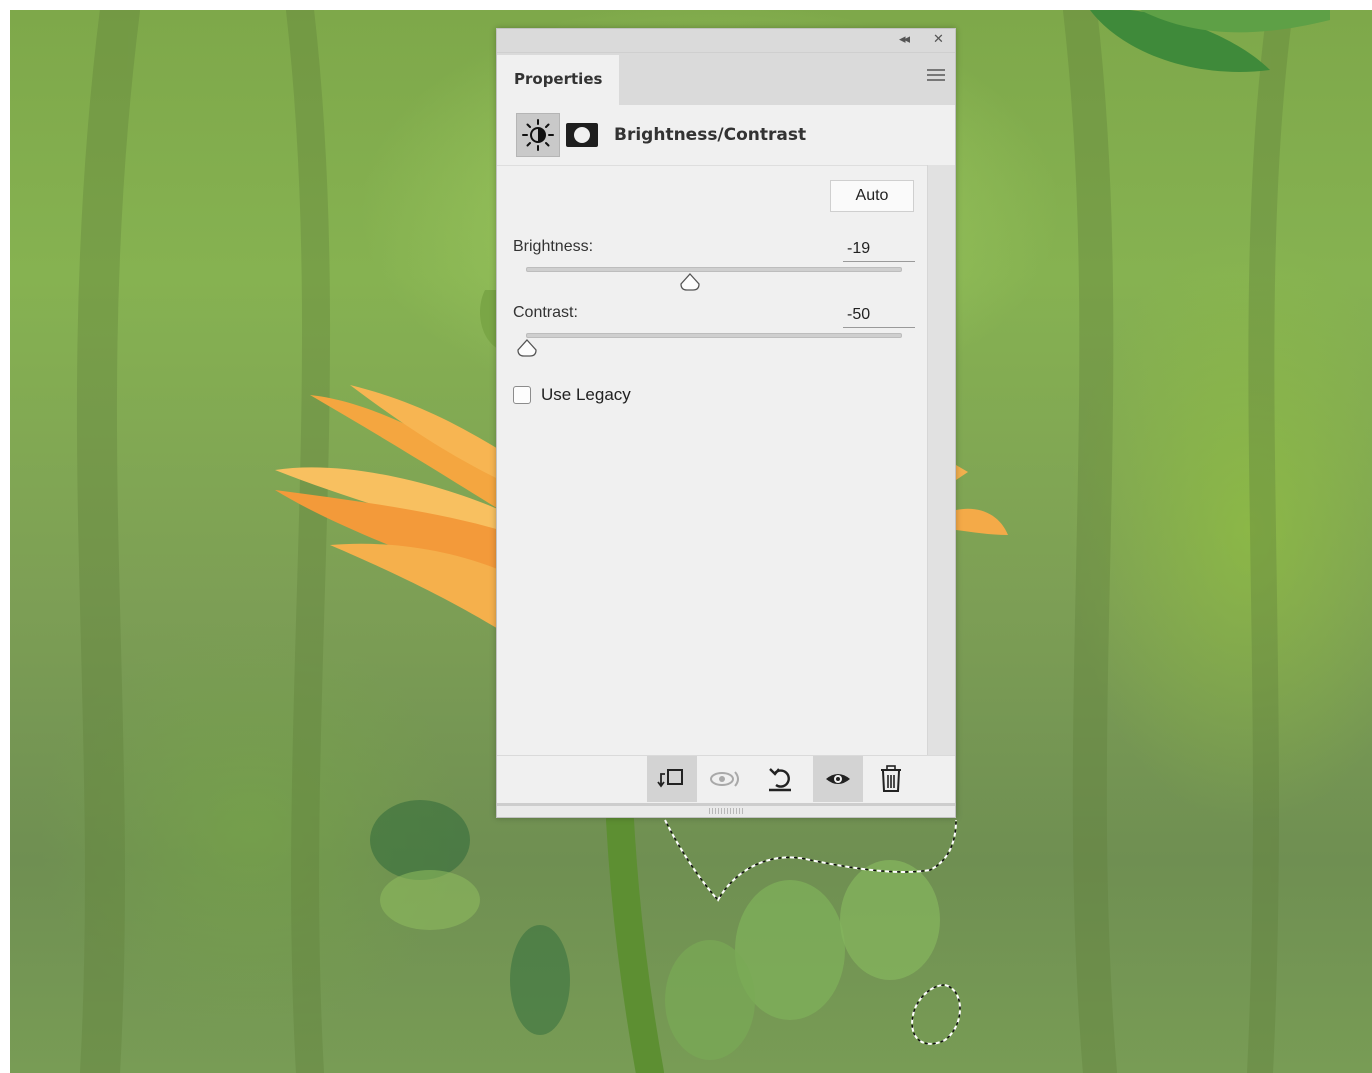 This screenshot has width=1372, height=1073. Describe the element at coordinates (879, 250) in the screenshot. I see `brightness-value-field: -19` at that location.